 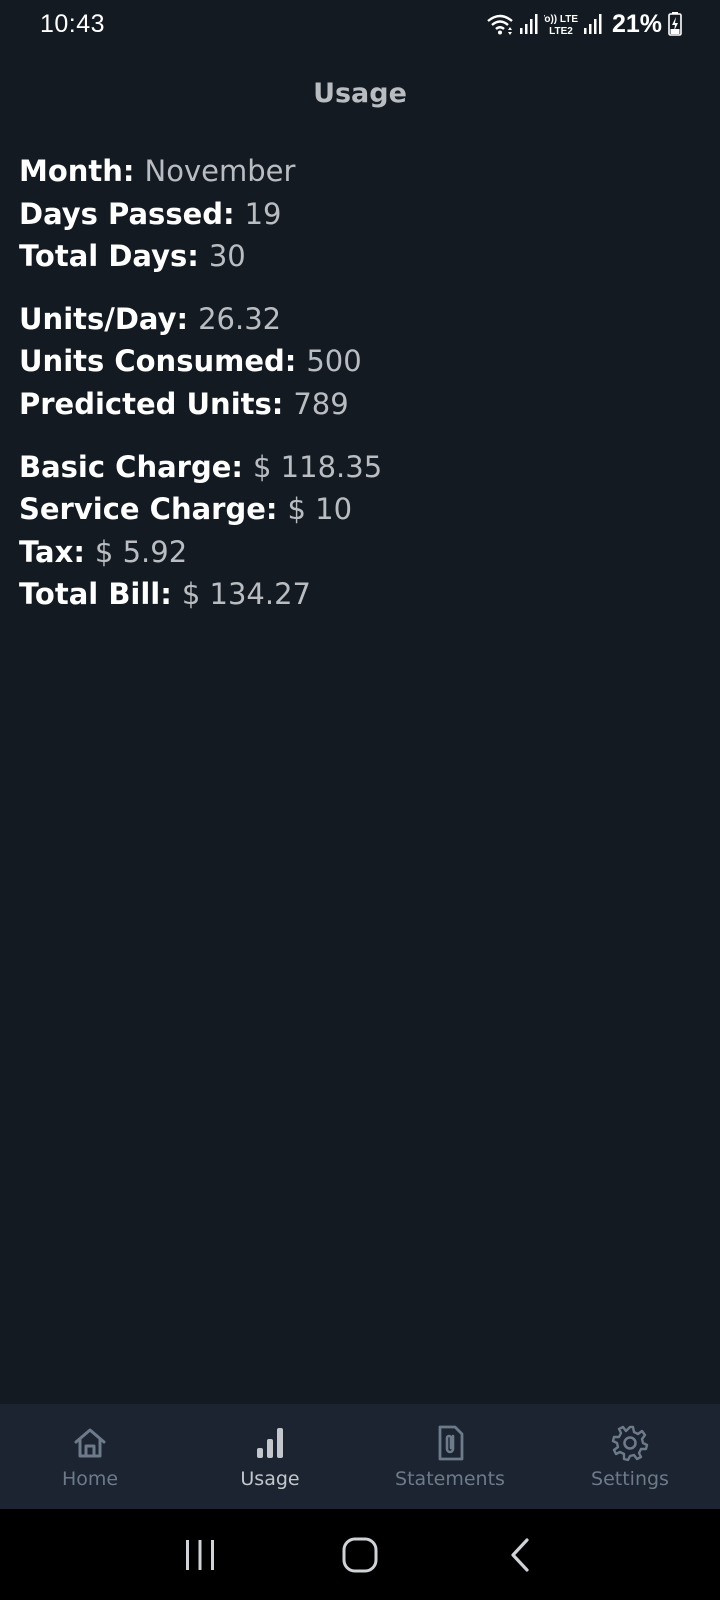 I want to click on service-charge-value: $ 10, so click(x=320, y=509).